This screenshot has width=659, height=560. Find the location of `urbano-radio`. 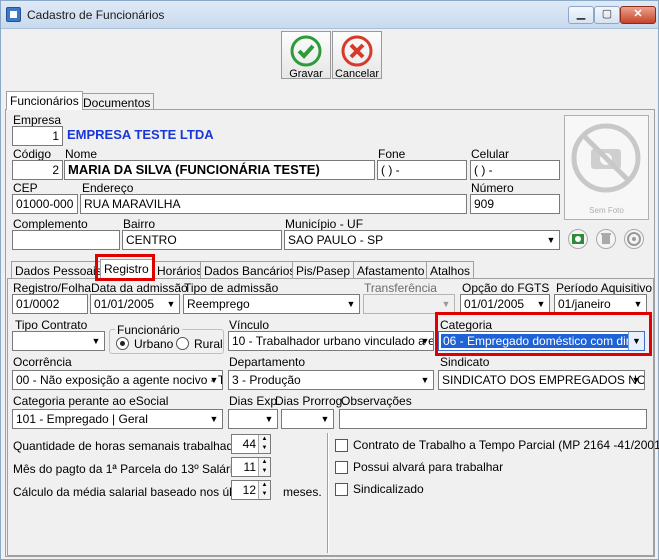

urbano-radio is located at coordinates (122, 343).